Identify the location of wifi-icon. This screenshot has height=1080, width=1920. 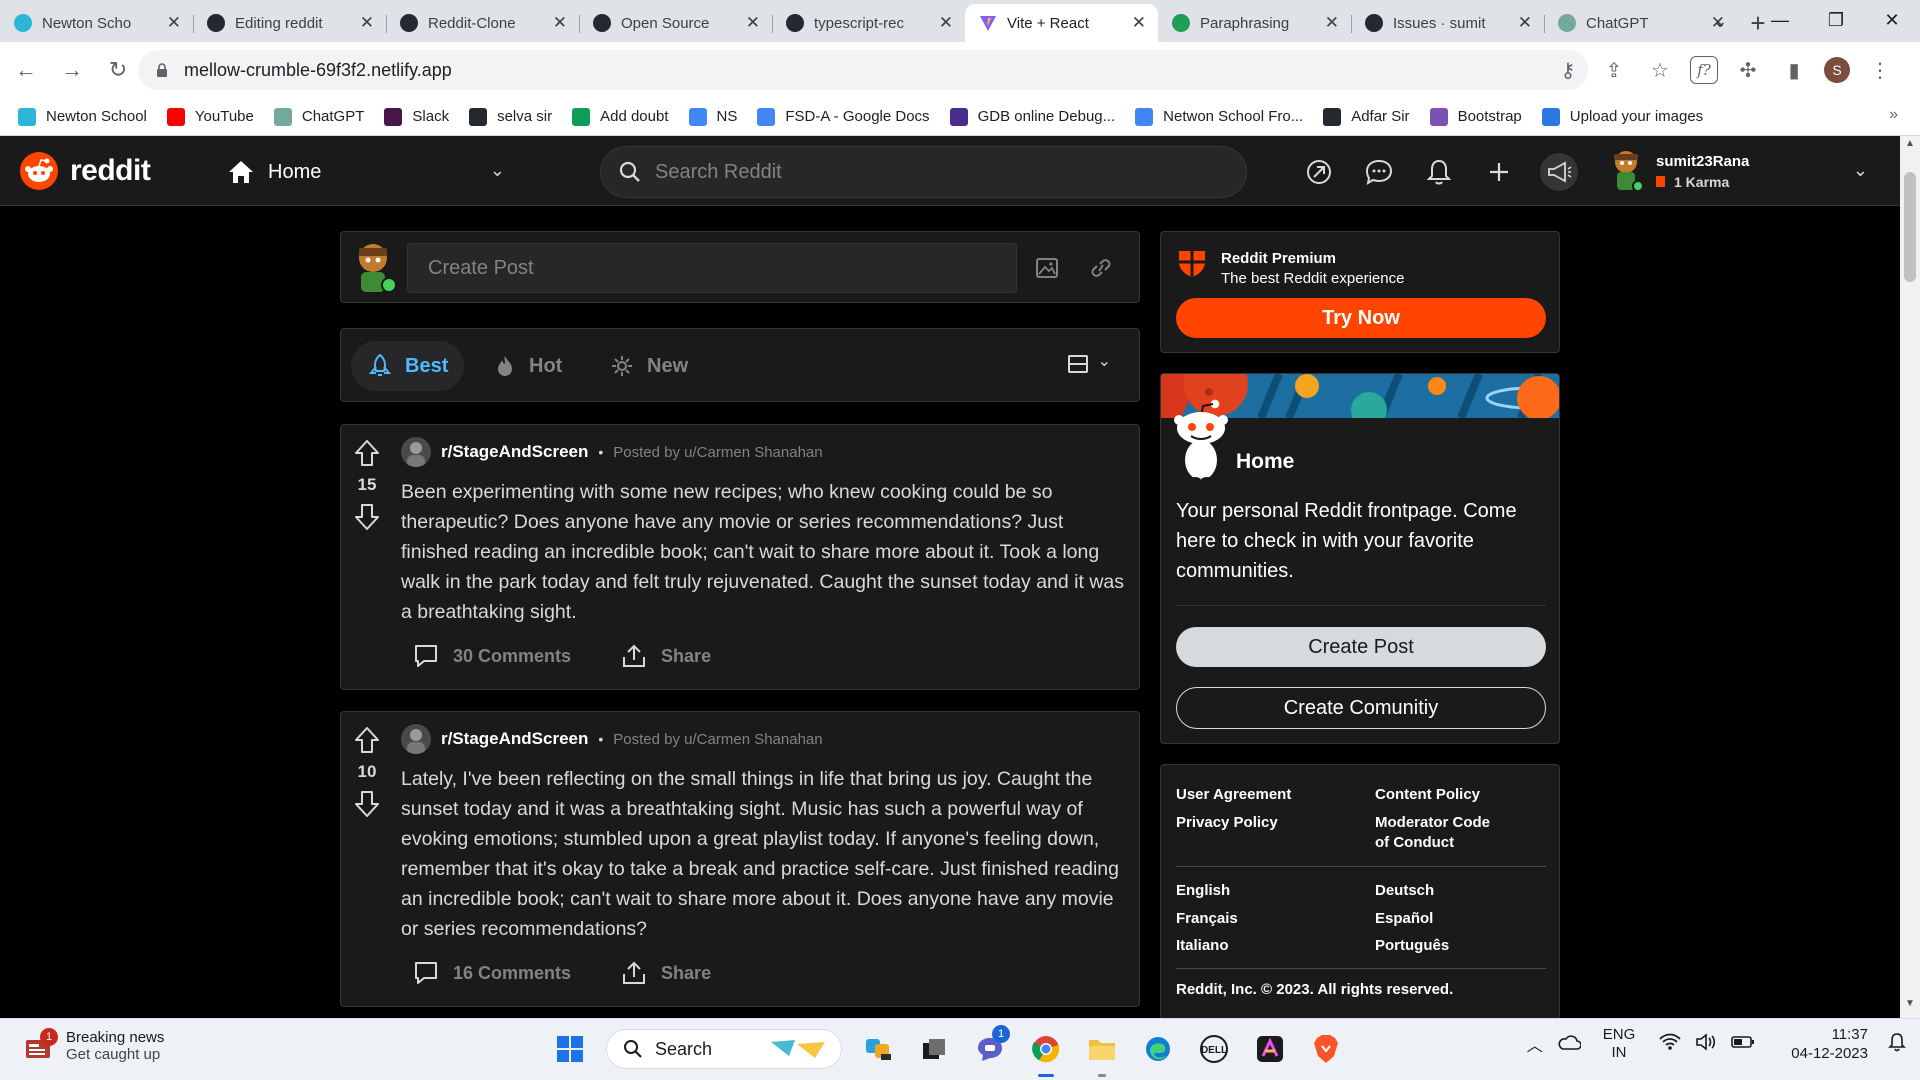
(1670, 1044).